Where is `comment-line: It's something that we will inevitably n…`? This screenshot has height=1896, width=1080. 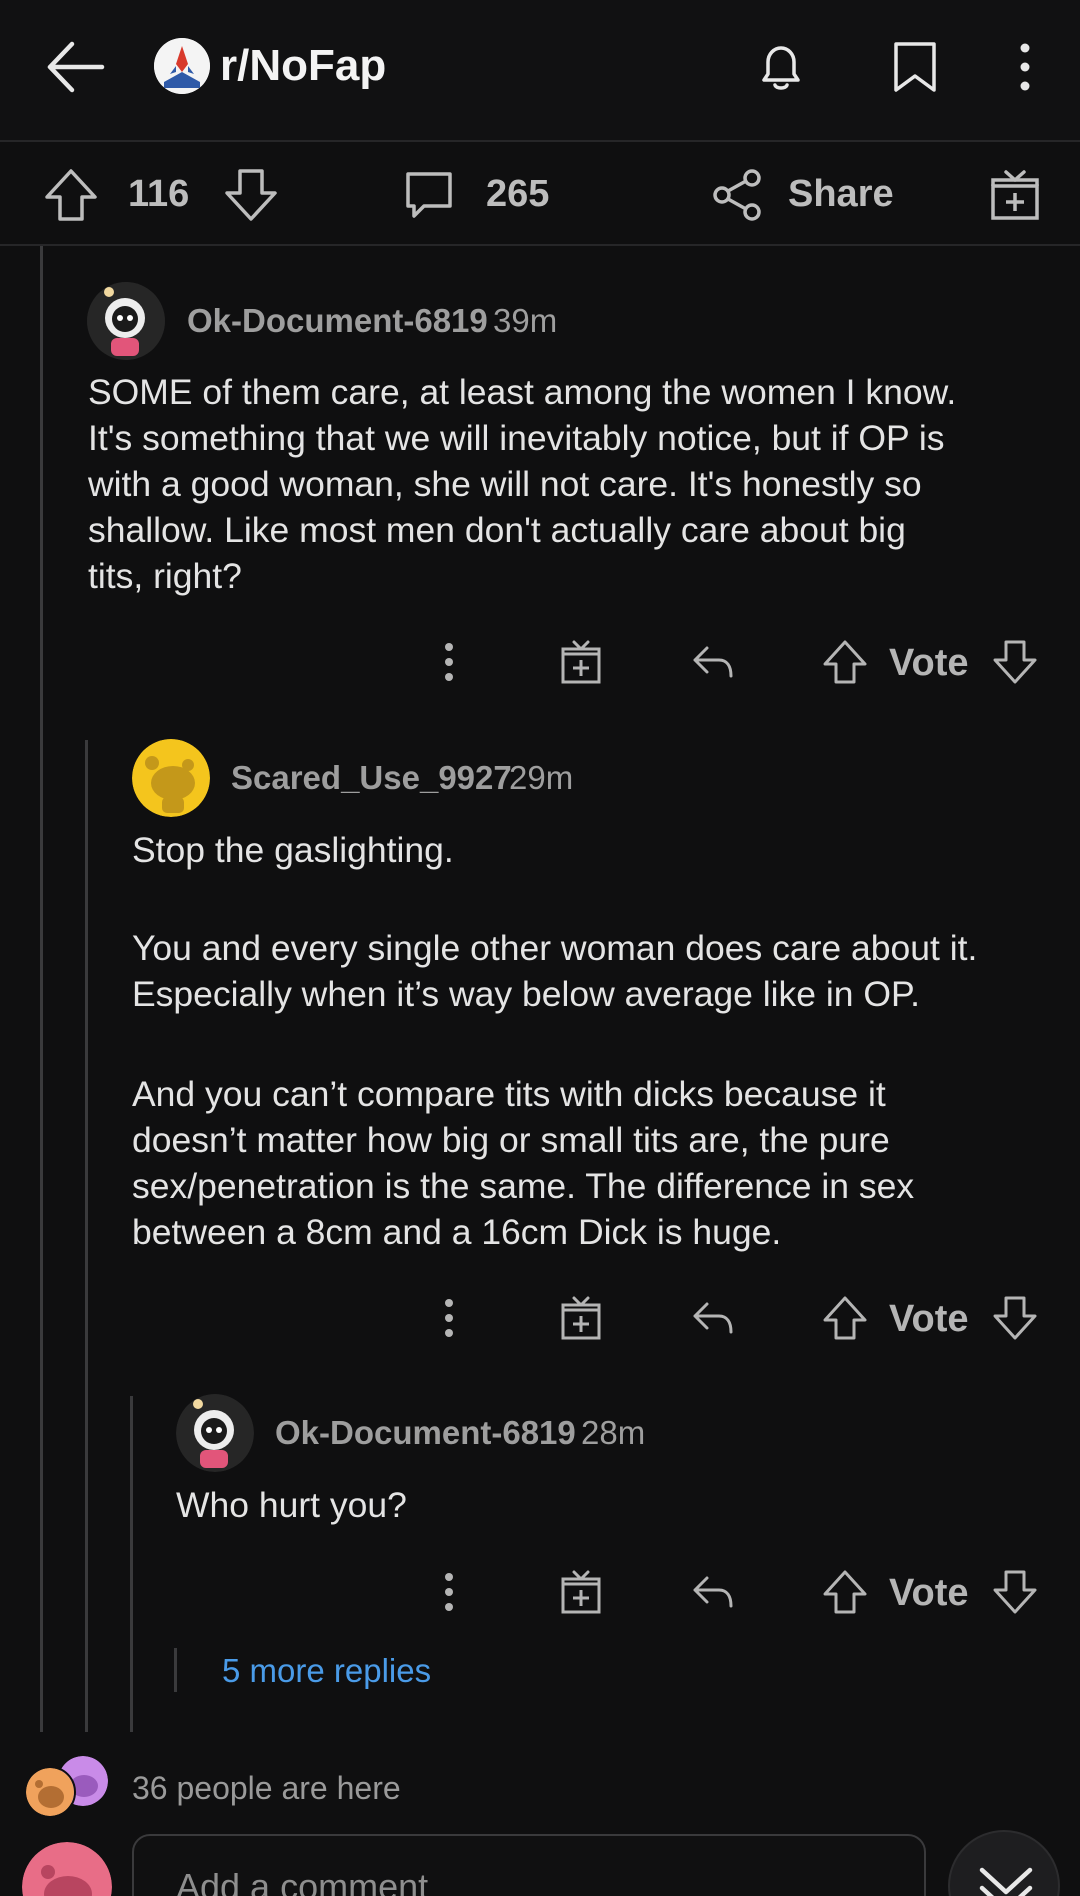 comment-line: It's something that we will inevitably n… is located at coordinates (516, 438).